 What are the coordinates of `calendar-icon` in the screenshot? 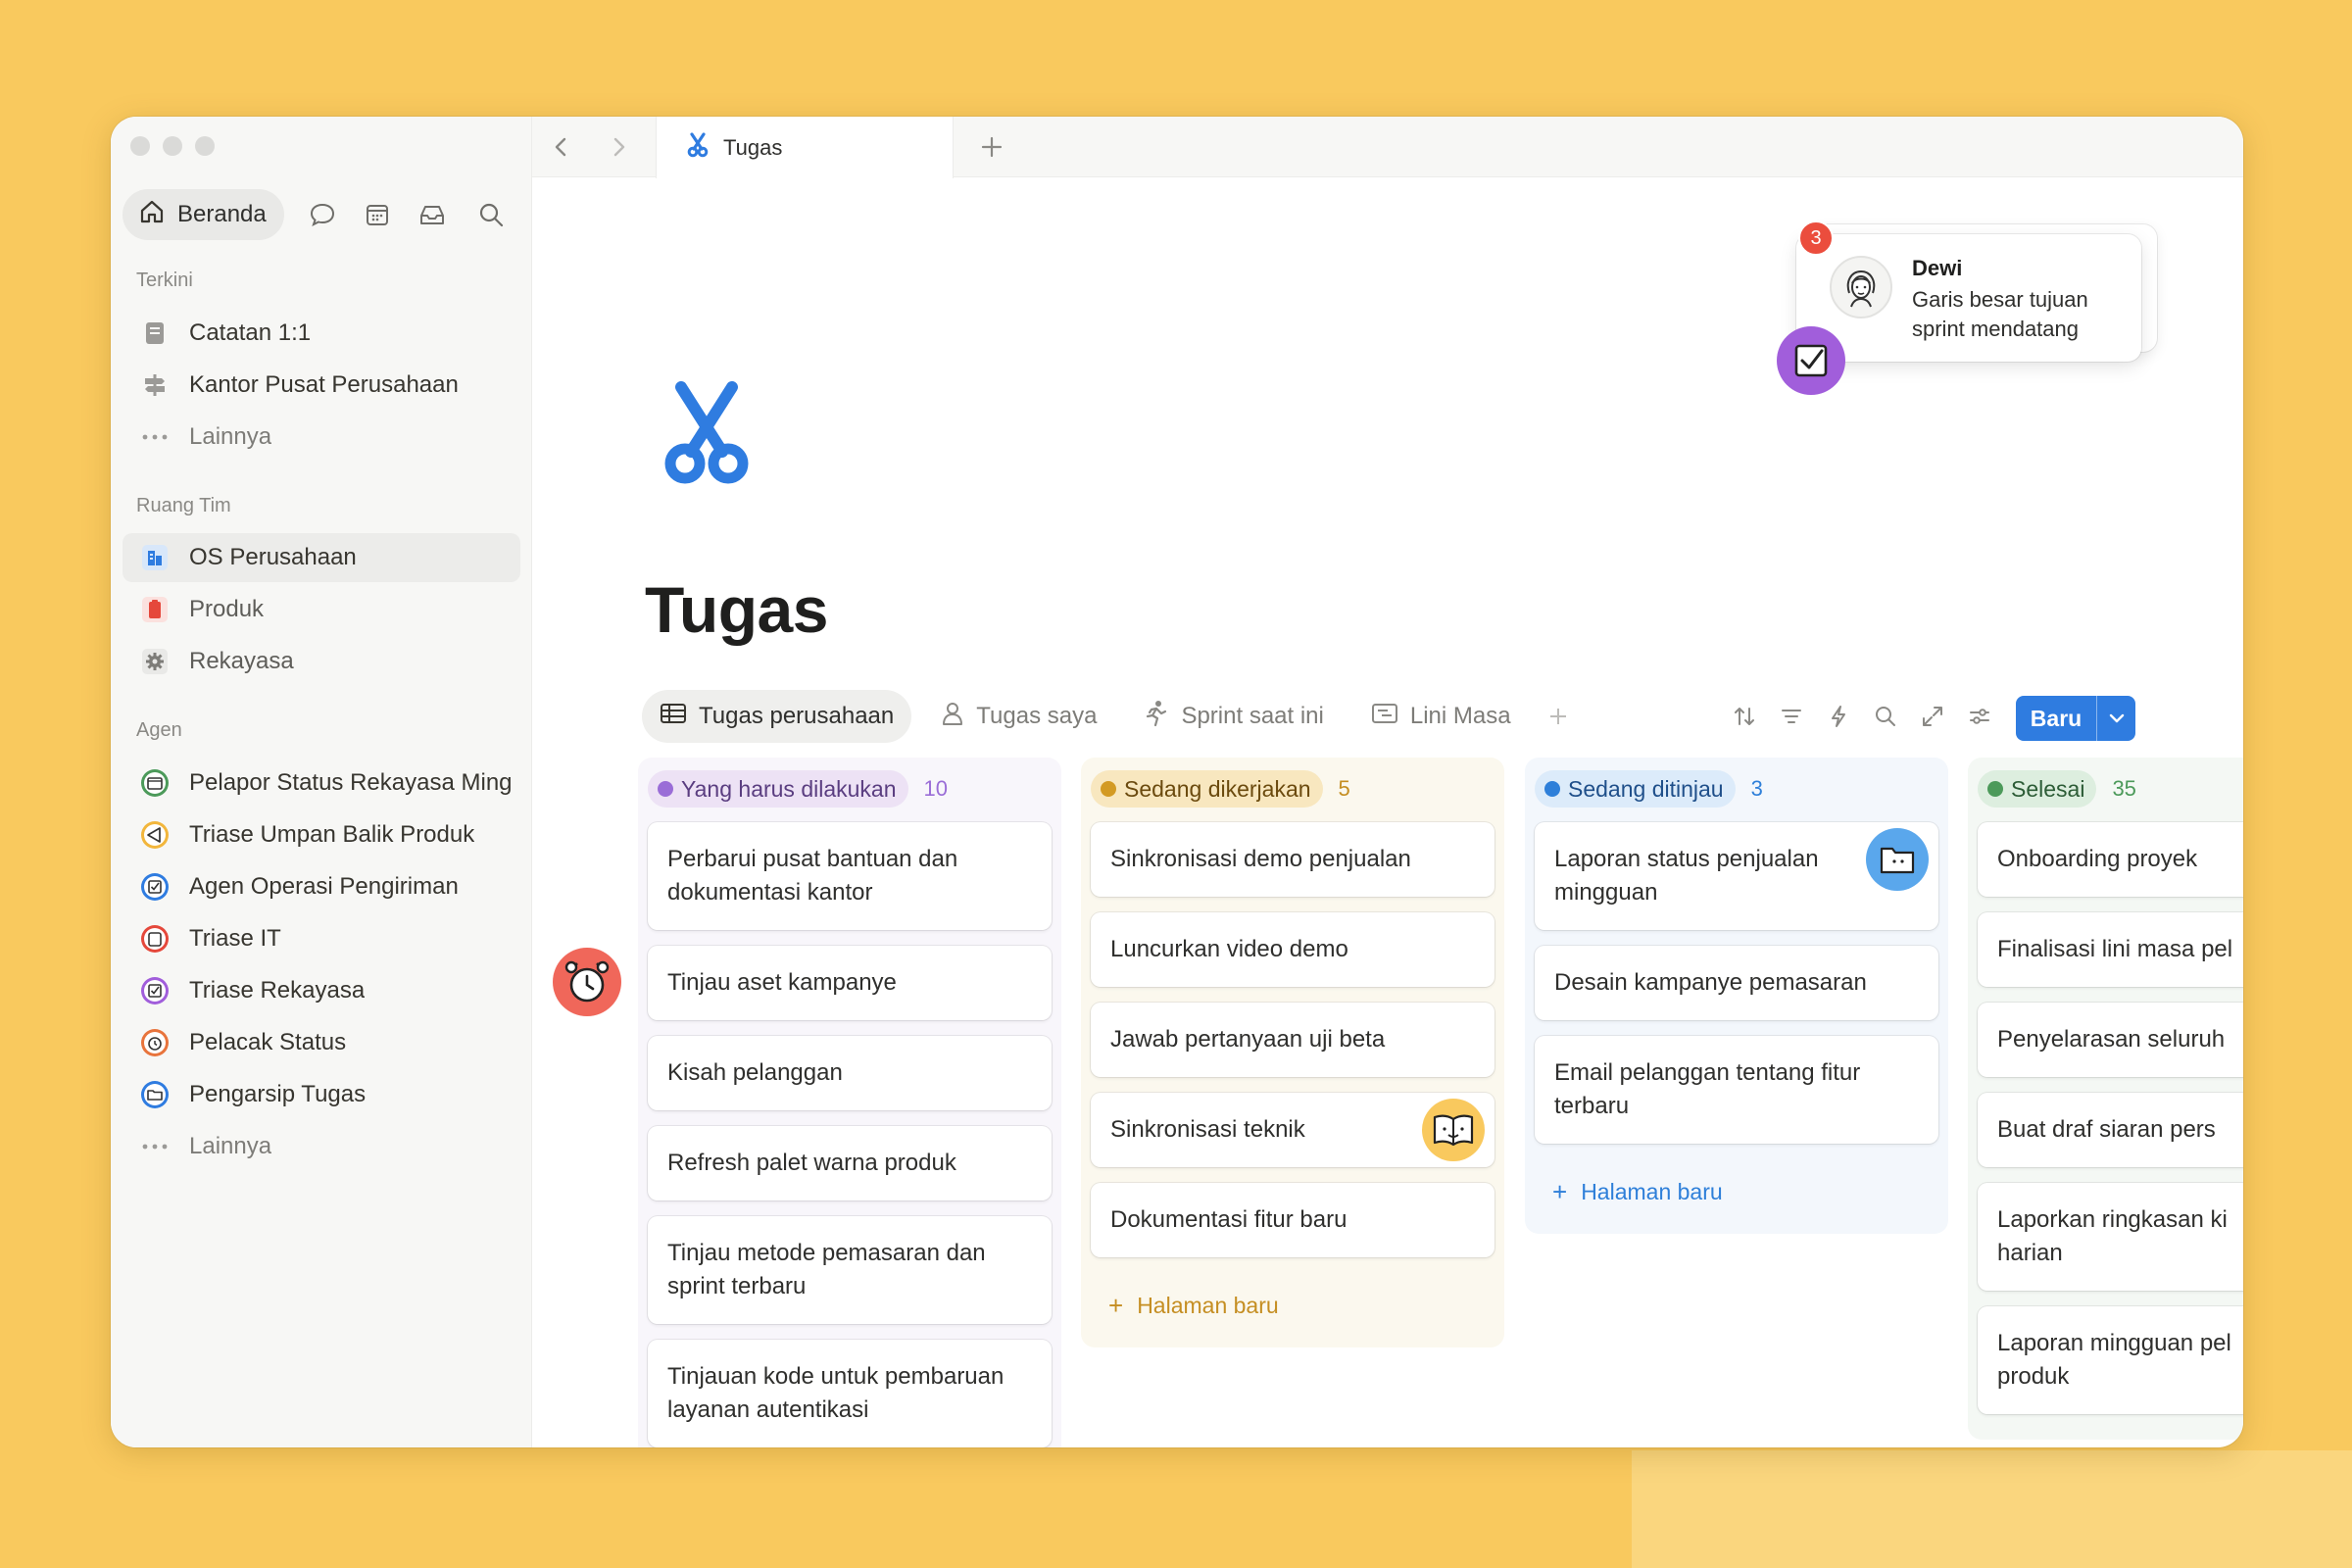 It's located at (377, 214).